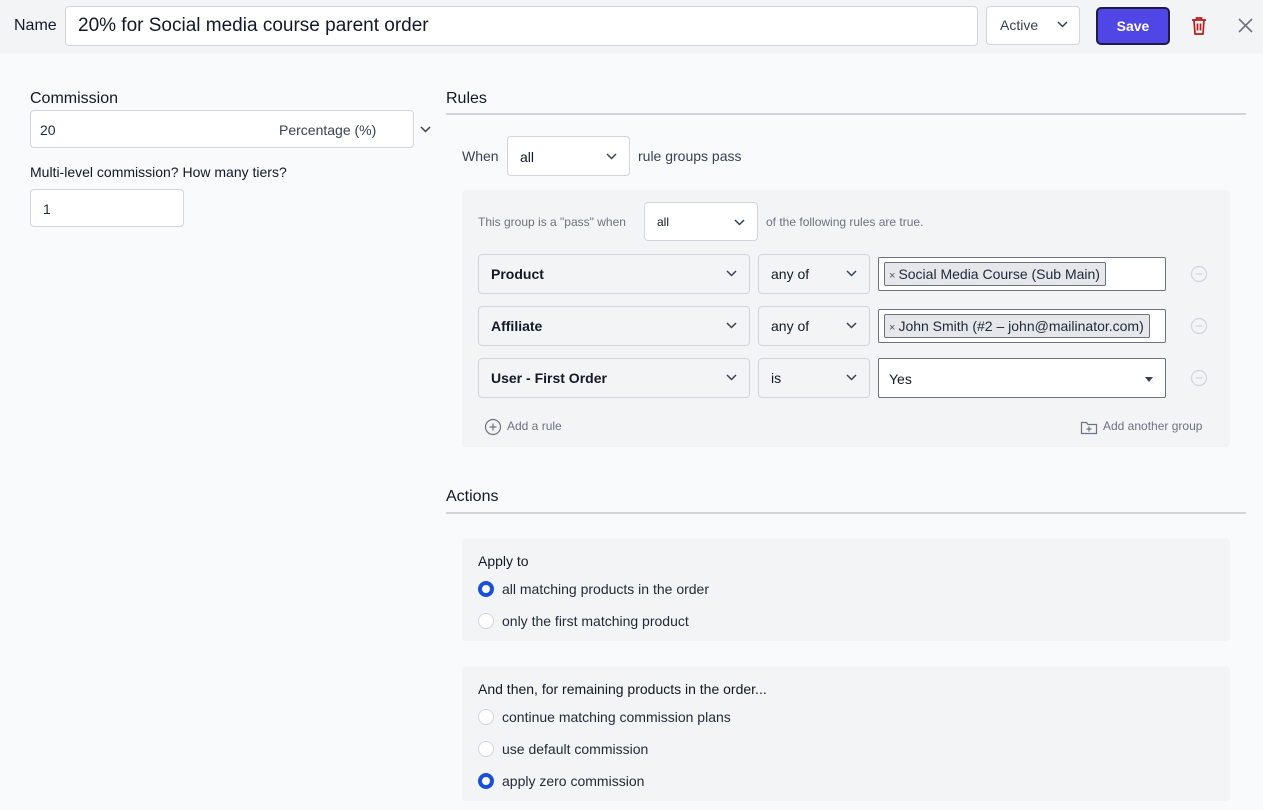 This screenshot has height=810, width=1263. Describe the element at coordinates (1199, 25) in the screenshot. I see `trash-icon` at that location.